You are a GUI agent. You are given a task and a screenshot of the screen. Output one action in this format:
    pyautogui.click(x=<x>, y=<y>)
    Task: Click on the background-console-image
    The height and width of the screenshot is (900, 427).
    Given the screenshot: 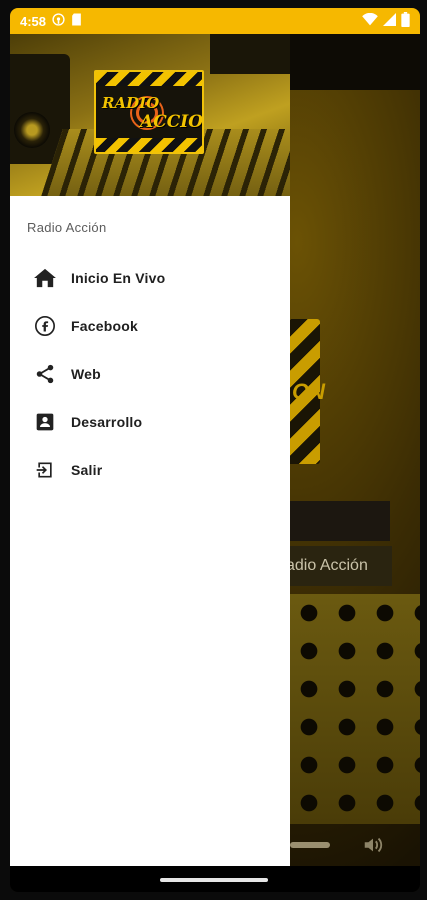 What is the action you would take?
    pyautogui.click(x=355, y=709)
    